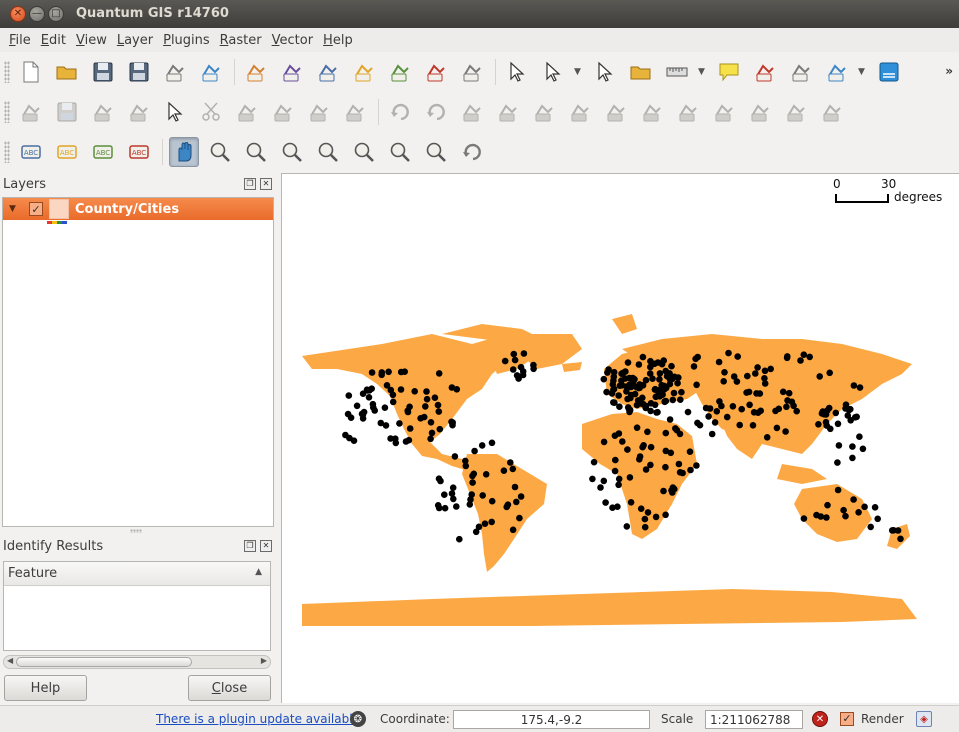 This screenshot has width=959, height=732. Describe the element at coordinates (137, 574) in the screenshot. I see `feature-column-header: Feature ▲` at that location.